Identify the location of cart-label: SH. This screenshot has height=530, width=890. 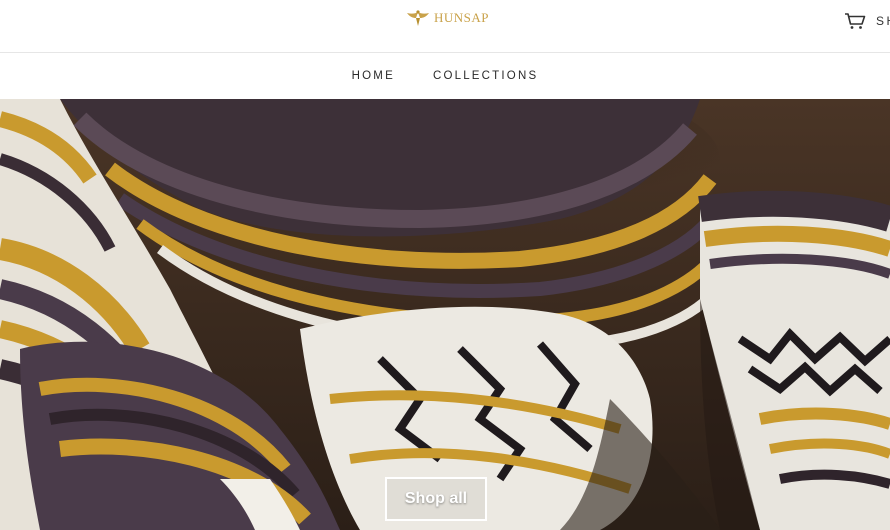
(883, 21).